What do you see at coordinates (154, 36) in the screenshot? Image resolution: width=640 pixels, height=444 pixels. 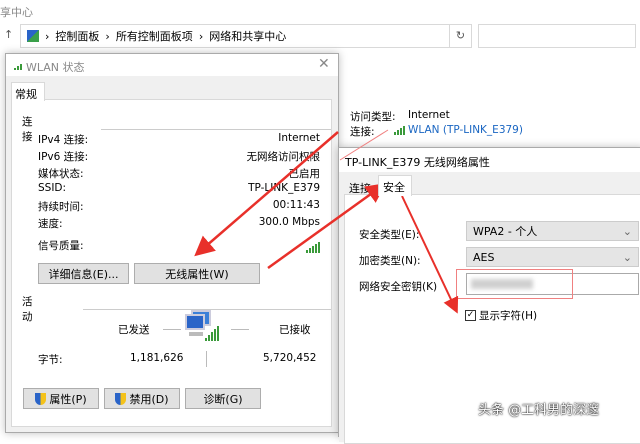 I see `breadcrumb-item: 所有控制面板项` at bounding box center [154, 36].